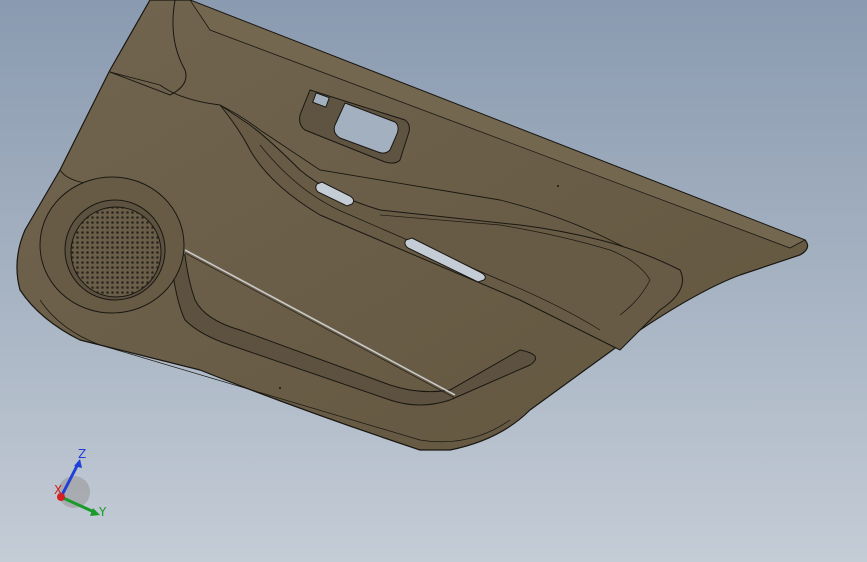  What do you see at coordinates (80, 483) in the screenshot?
I see `coordinate-triad: Z Y X` at bounding box center [80, 483].